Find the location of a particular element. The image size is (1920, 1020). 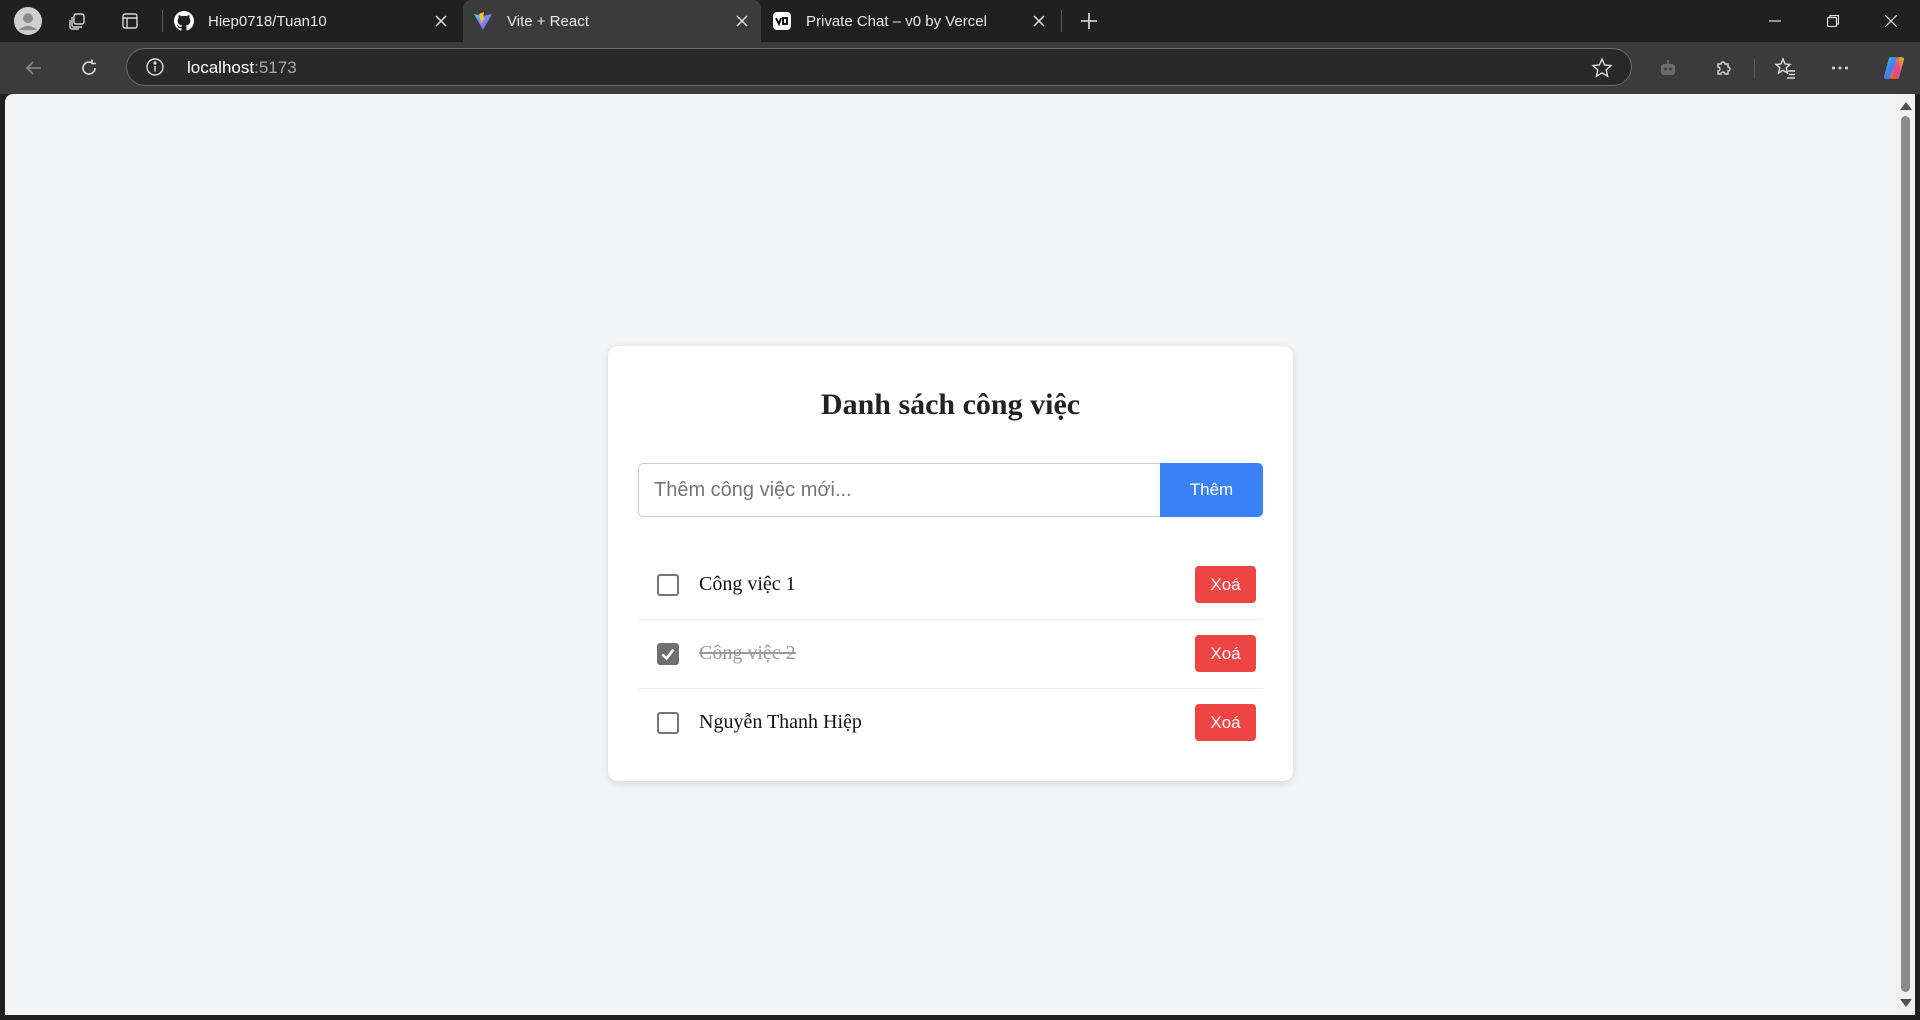

extensions-icon is located at coordinates (1724, 68).